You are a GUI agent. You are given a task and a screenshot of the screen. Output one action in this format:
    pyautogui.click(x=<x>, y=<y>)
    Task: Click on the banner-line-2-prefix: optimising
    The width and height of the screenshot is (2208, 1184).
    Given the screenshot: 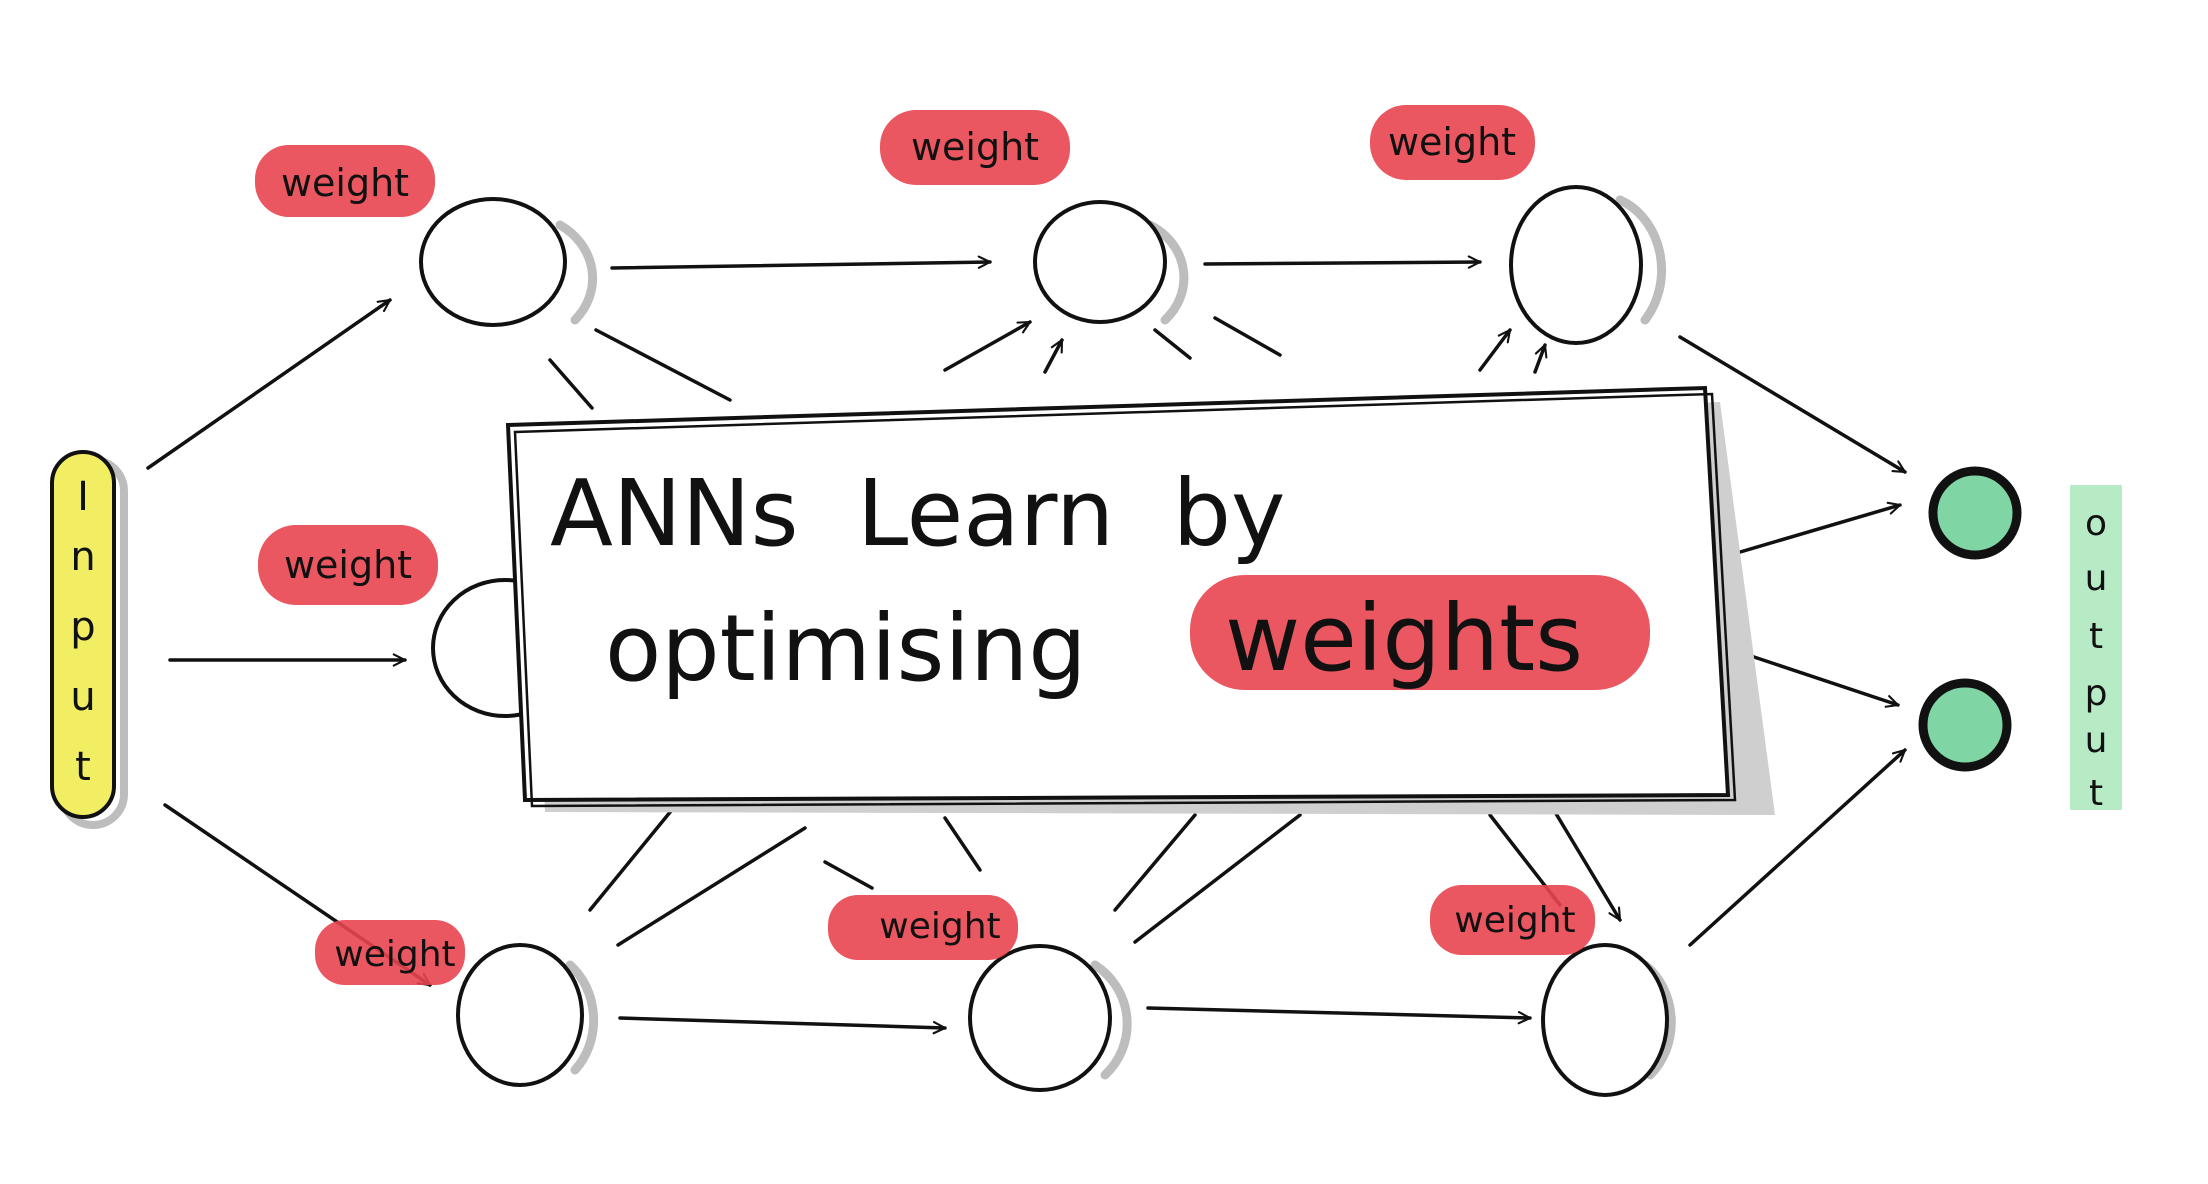 What is the action you would take?
    pyautogui.click(x=846, y=648)
    